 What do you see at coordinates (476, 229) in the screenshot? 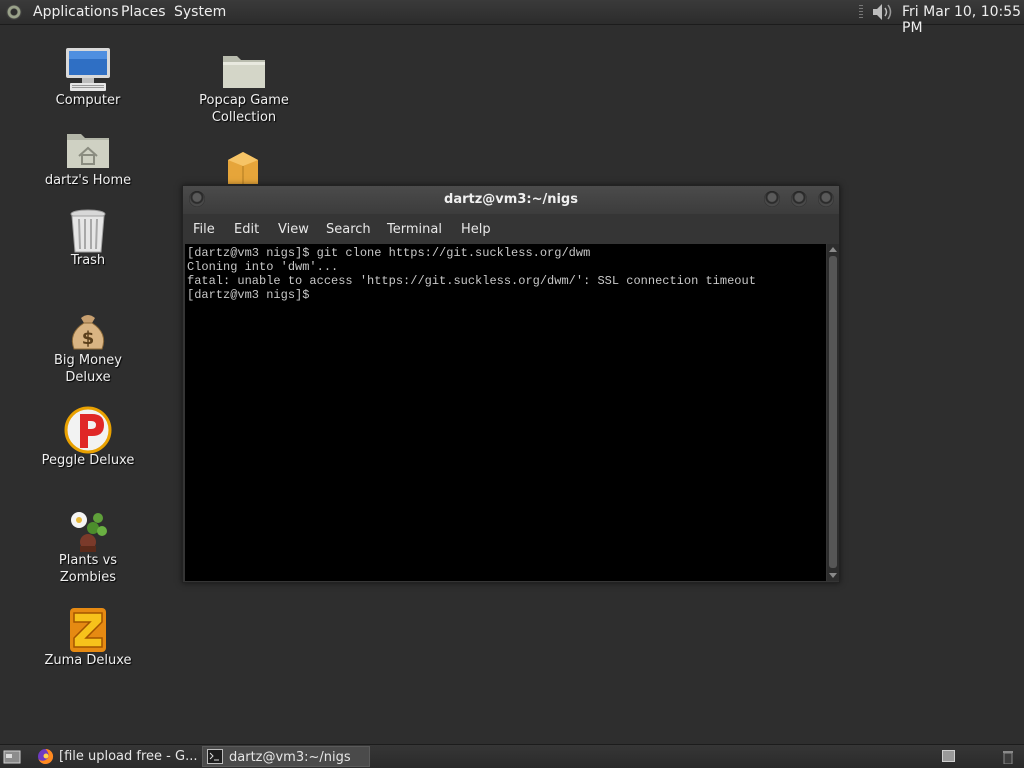
I see `menu-help: Help` at bounding box center [476, 229].